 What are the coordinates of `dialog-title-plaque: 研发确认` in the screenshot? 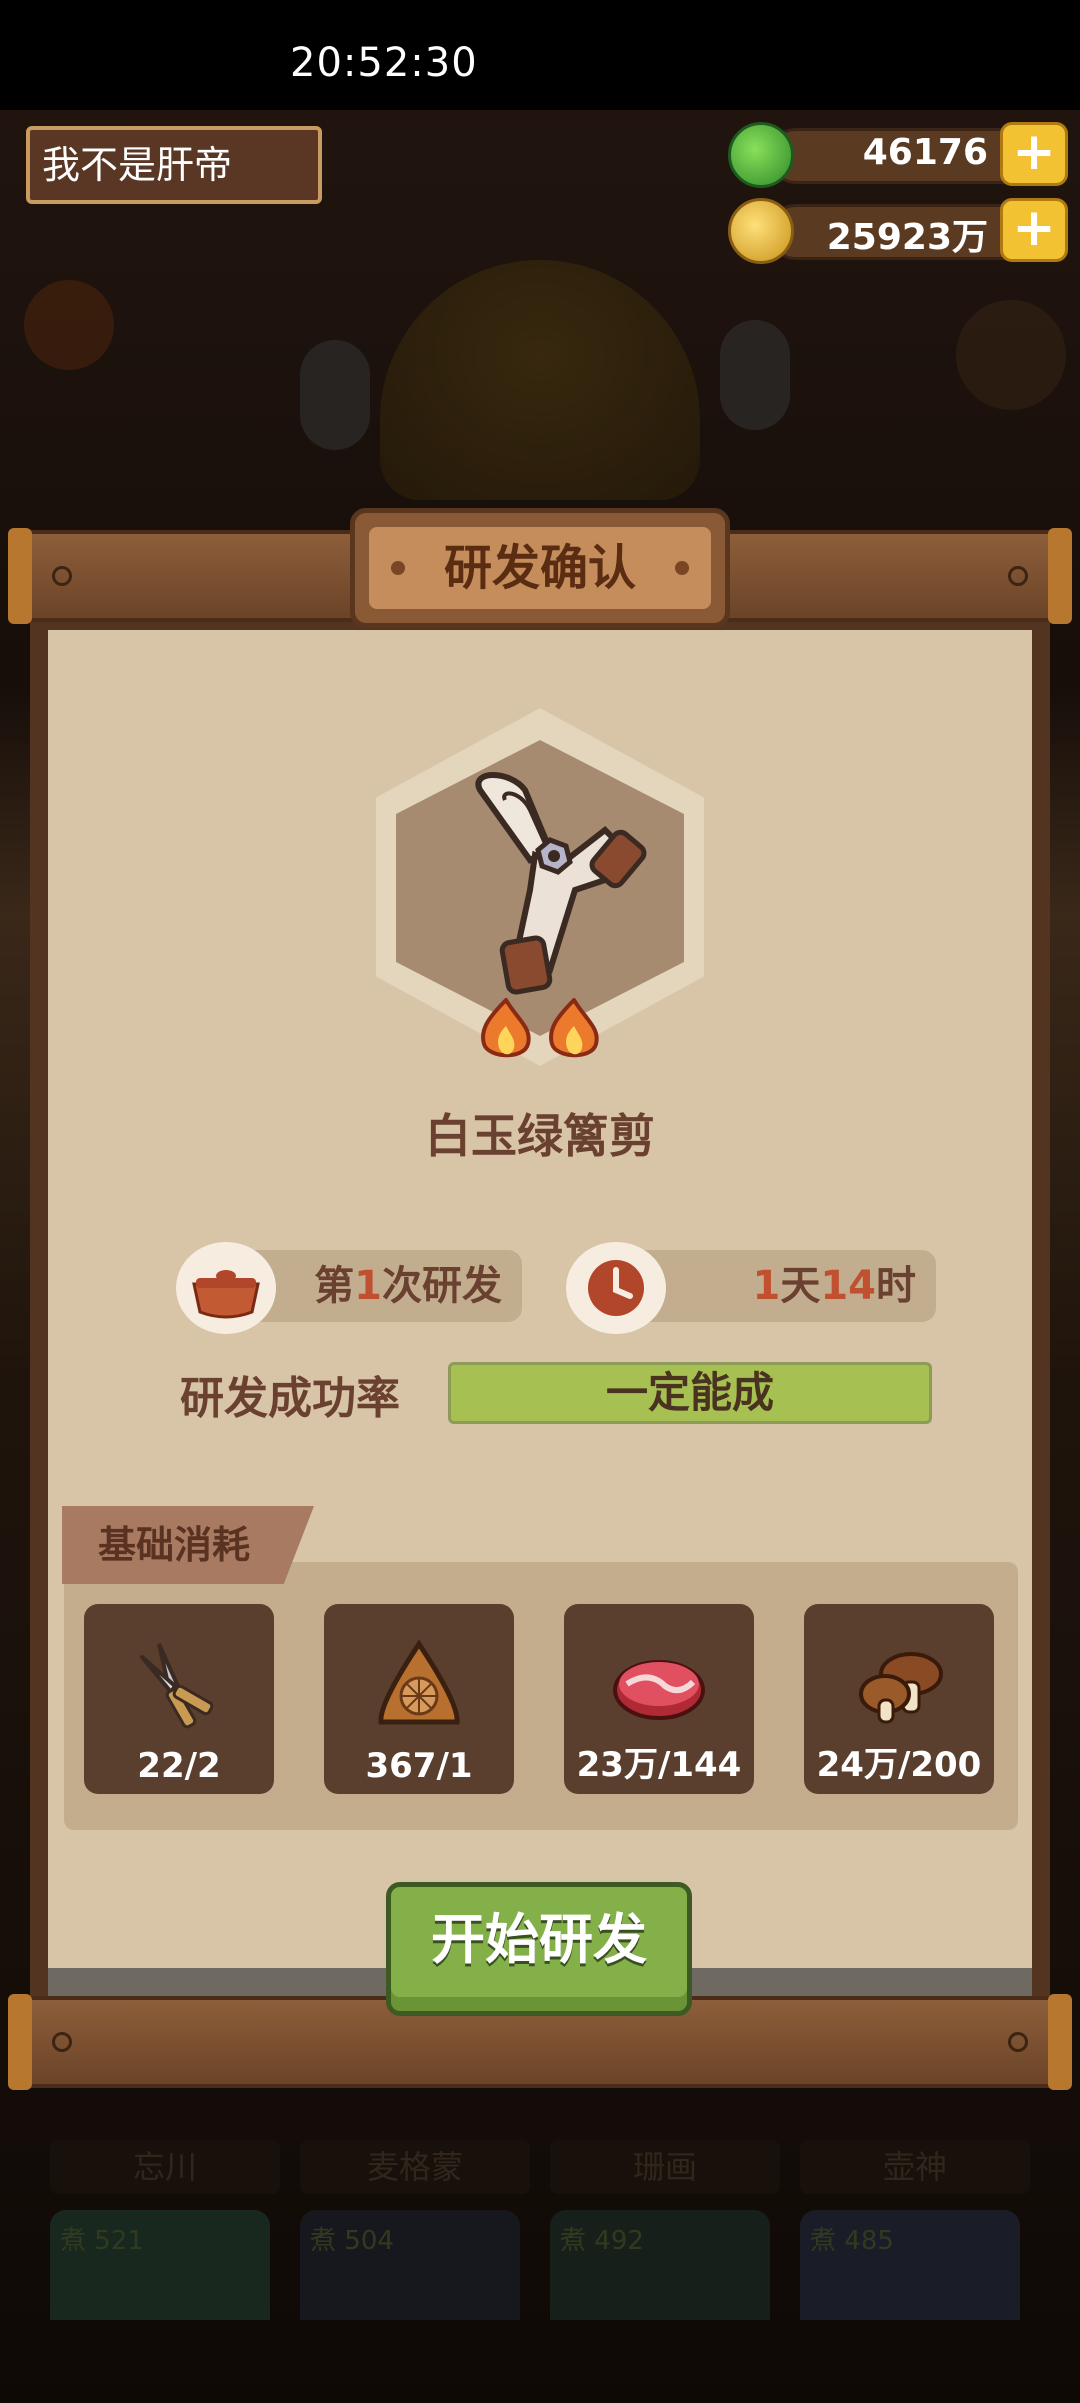 It's located at (540, 568).